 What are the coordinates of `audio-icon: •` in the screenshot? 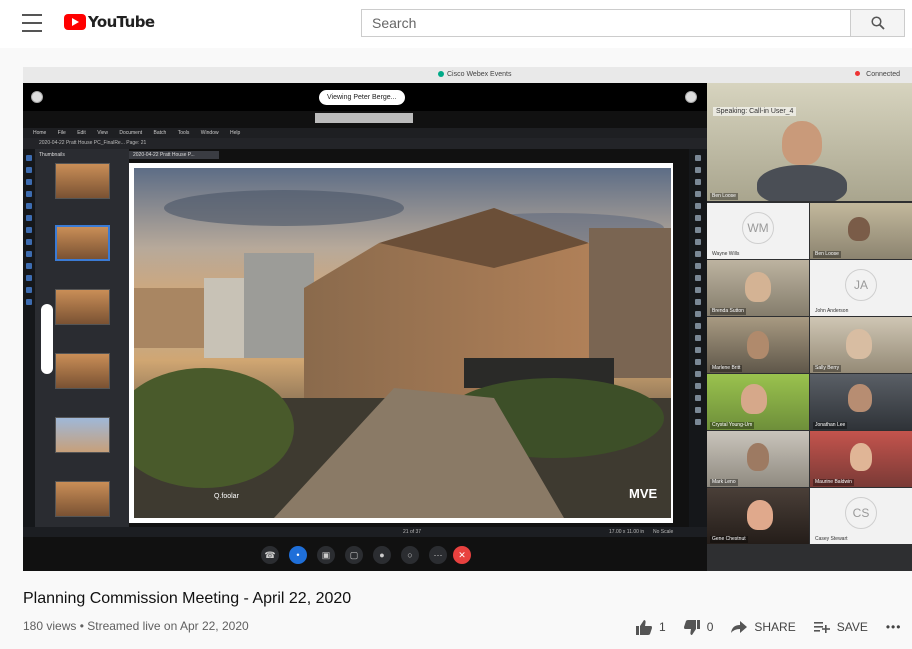 It's located at (298, 555).